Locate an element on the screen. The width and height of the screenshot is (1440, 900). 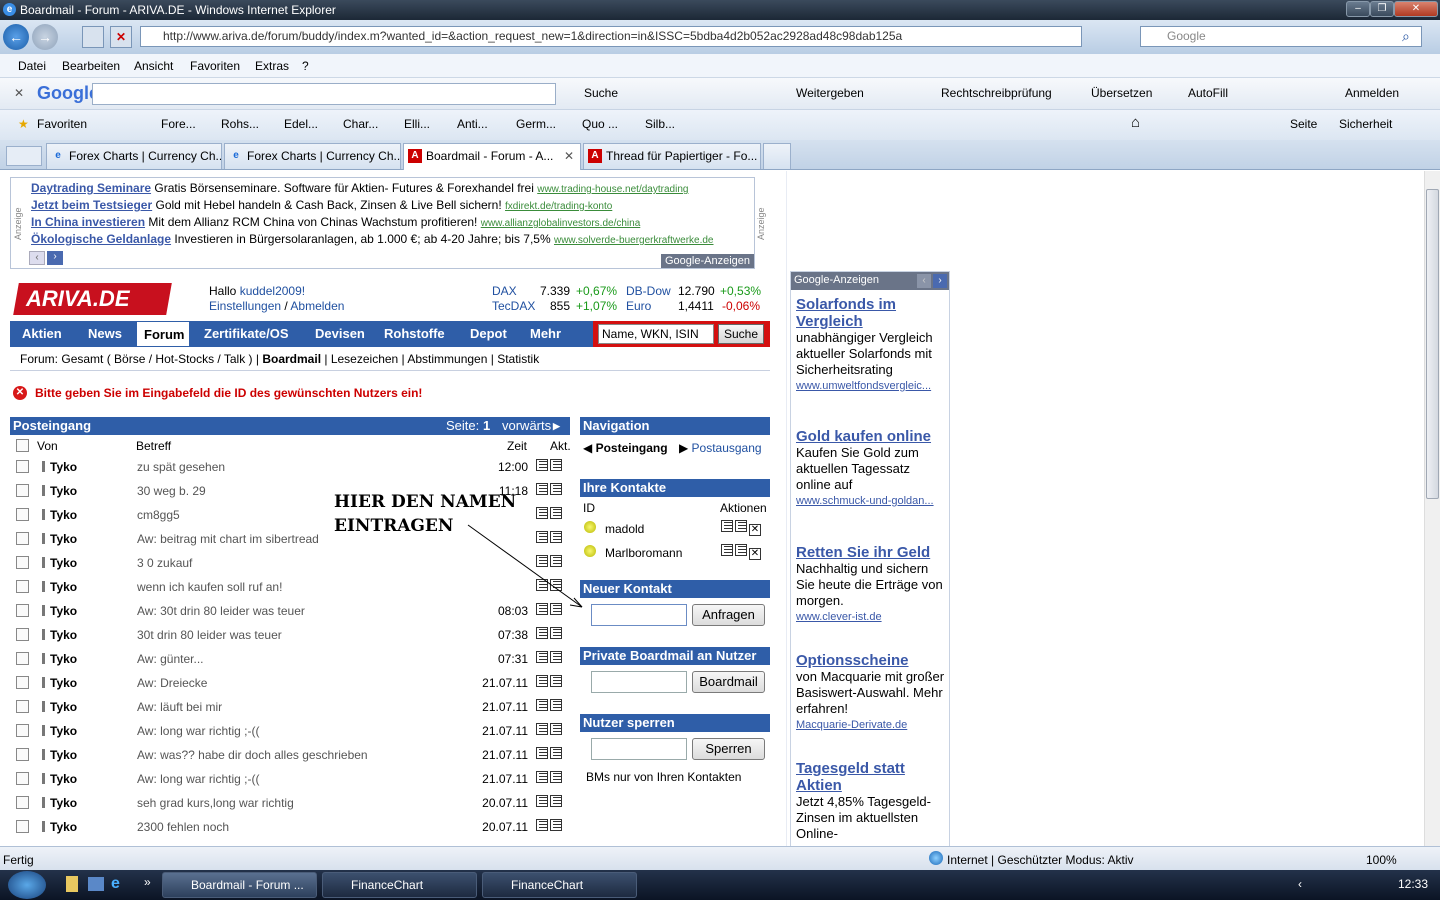
quote-dax: DAX 7.339 +0,67% is located at coordinates (554, 291).